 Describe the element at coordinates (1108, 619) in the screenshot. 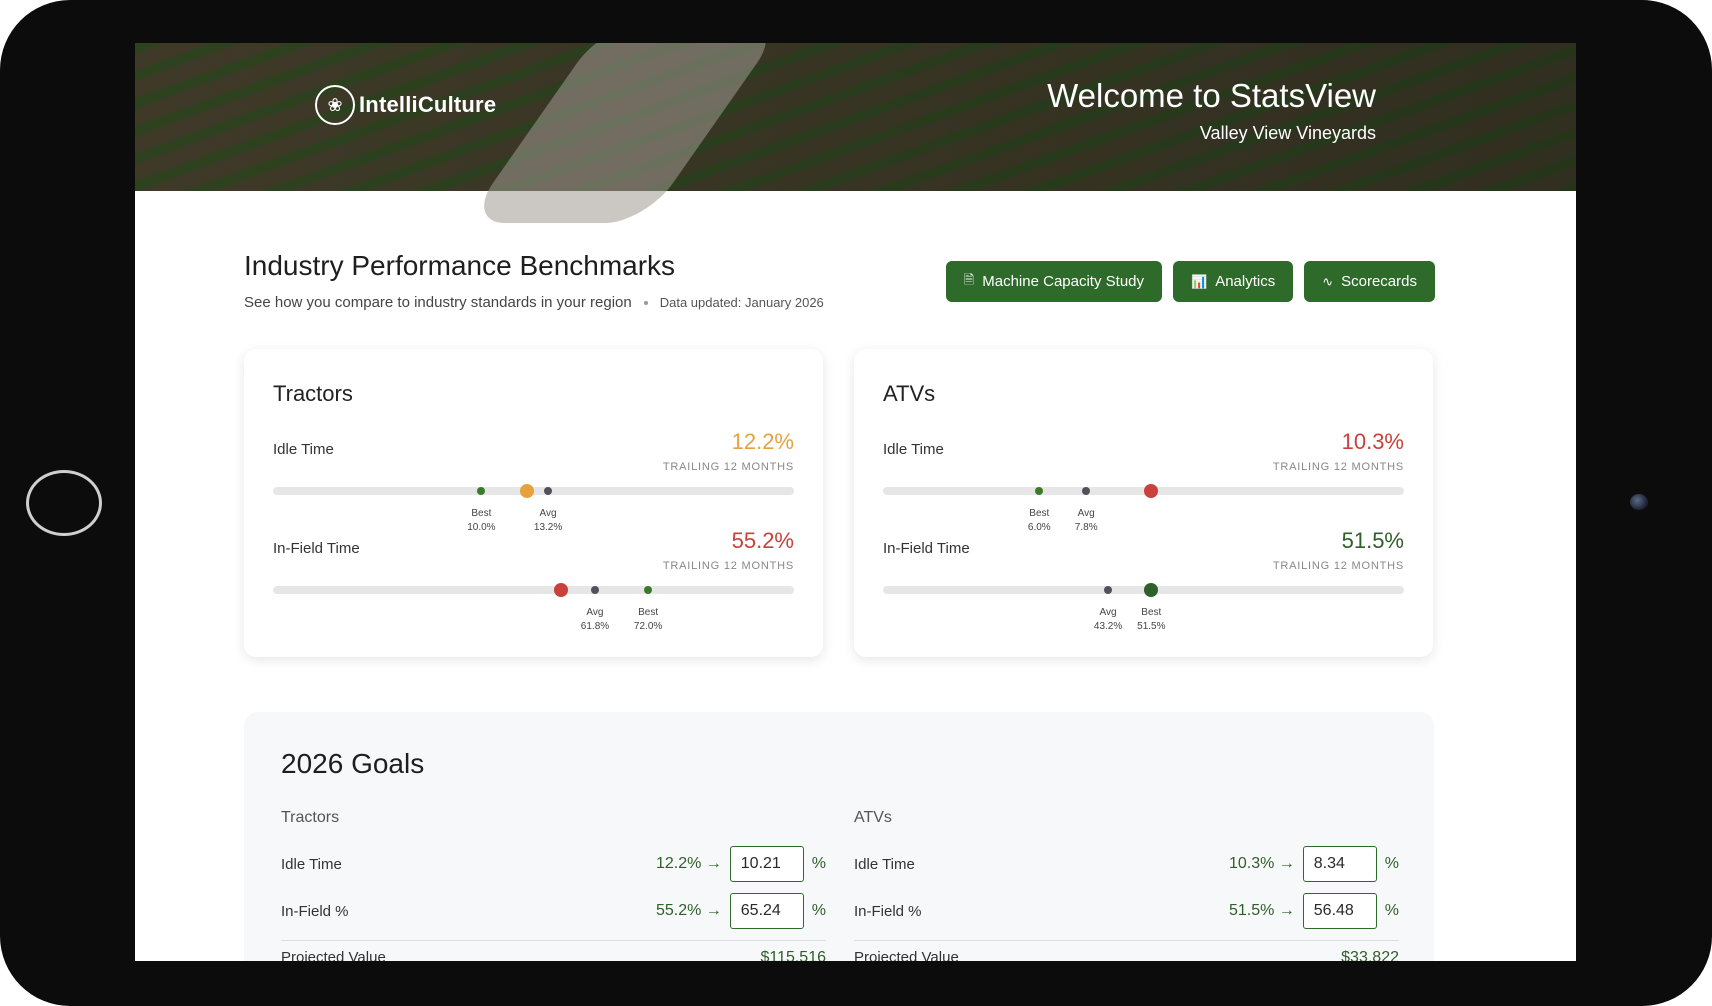

I see `avg-label: Avg 43.2%` at that location.